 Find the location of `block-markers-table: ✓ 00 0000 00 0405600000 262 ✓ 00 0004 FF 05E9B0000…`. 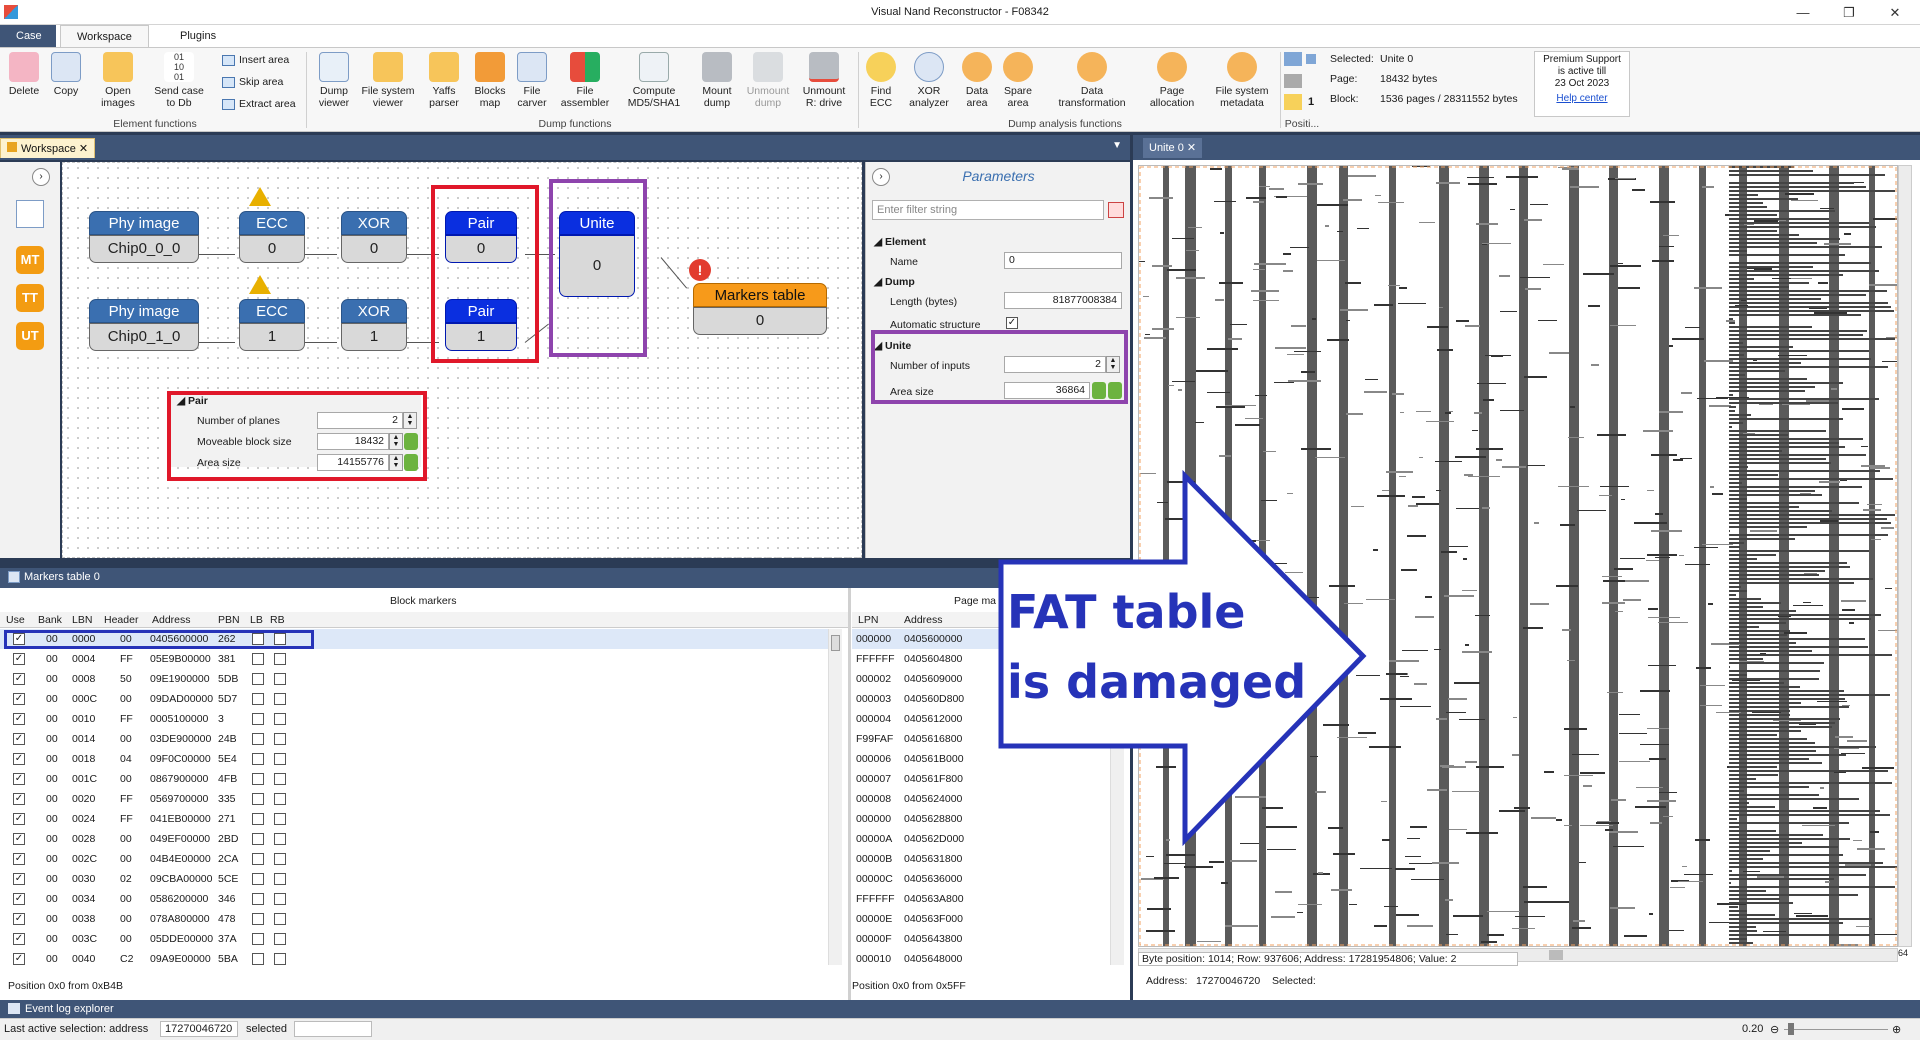

block-markers-table: ✓ 00 0000 00 0405600000 262 ✓ 00 0004 FF 05E9B0000… is located at coordinates (424, 797).